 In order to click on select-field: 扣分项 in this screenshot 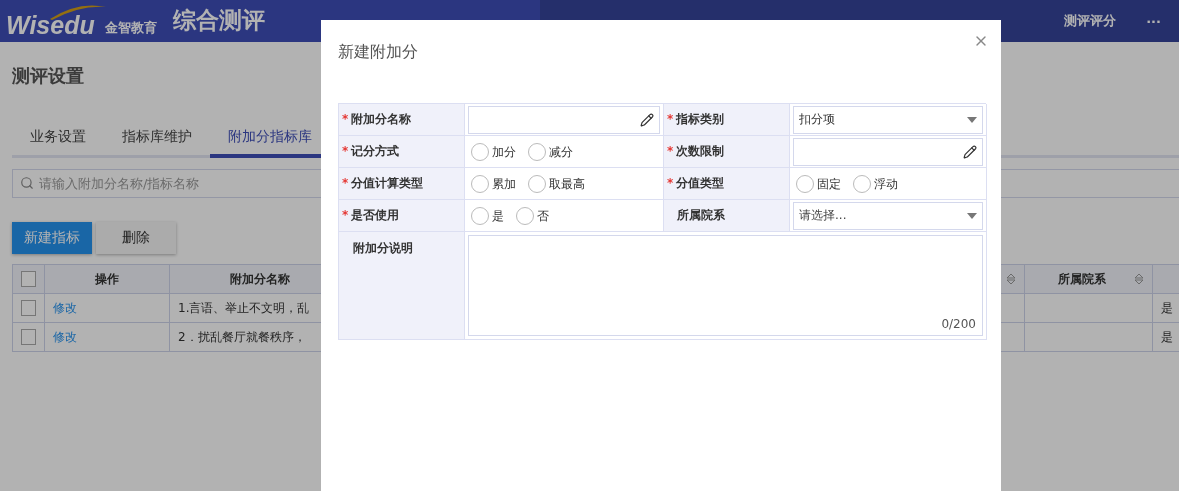, I will do `click(888, 119)`.